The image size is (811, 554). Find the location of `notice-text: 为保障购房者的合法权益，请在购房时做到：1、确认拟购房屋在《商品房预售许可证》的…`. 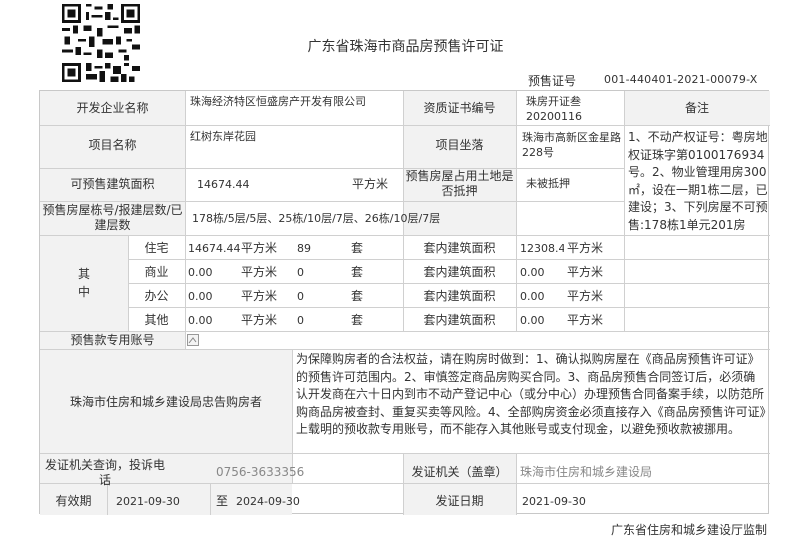

notice-text: 为保障购房者的合法权益，请在购房时做到：1、确认拟购房屋在《商品房预售许可证》的… is located at coordinates (531, 394).